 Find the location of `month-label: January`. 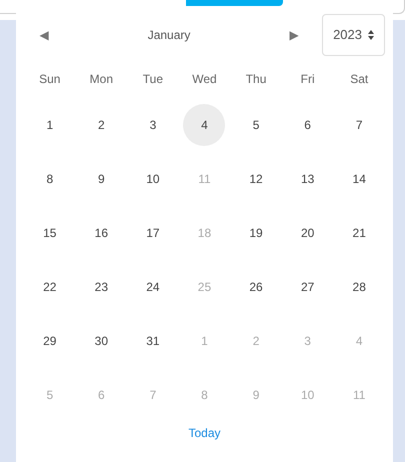

month-label: January is located at coordinates (169, 35).